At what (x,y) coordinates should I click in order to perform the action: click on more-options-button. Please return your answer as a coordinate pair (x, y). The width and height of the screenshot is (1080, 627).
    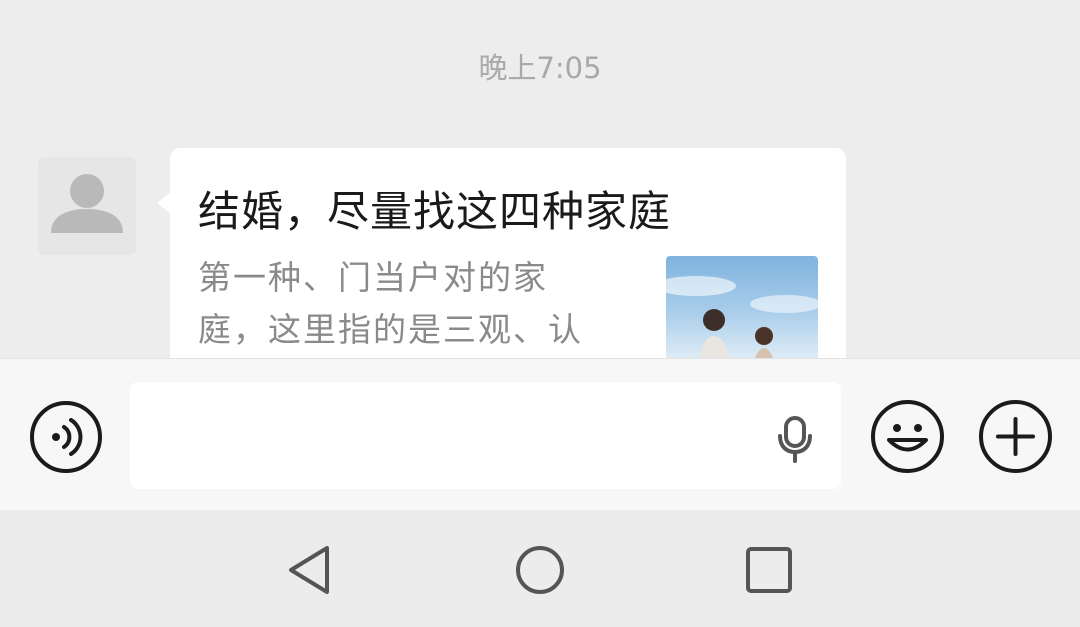
    Looking at the image, I should click on (1015, 436).